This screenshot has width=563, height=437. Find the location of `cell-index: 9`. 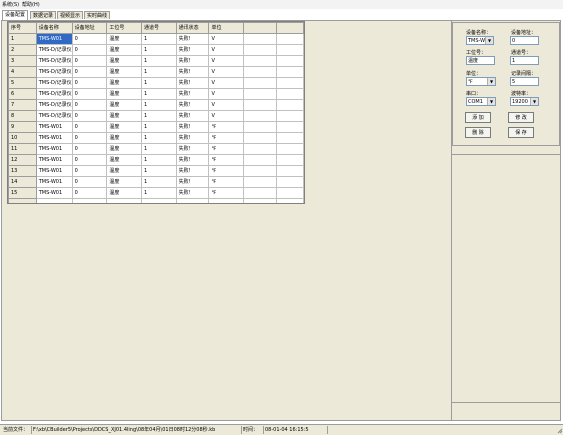

cell-index: 9 is located at coordinates (22, 127).